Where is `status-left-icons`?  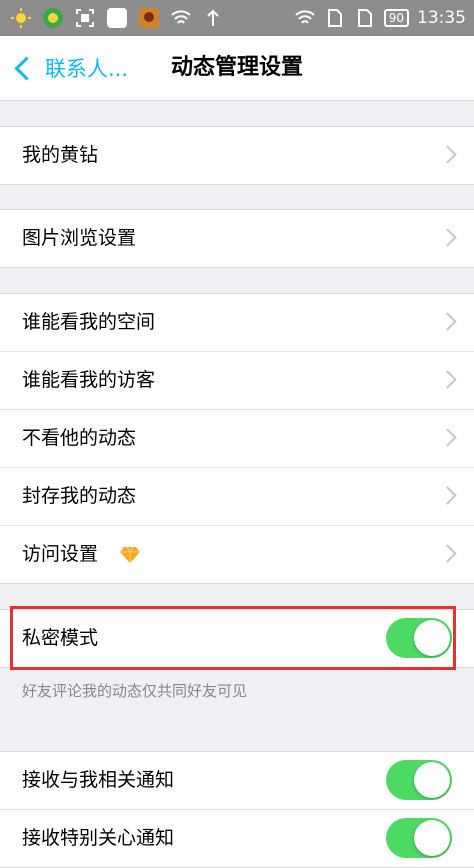
status-left-icons is located at coordinates (117, 18).